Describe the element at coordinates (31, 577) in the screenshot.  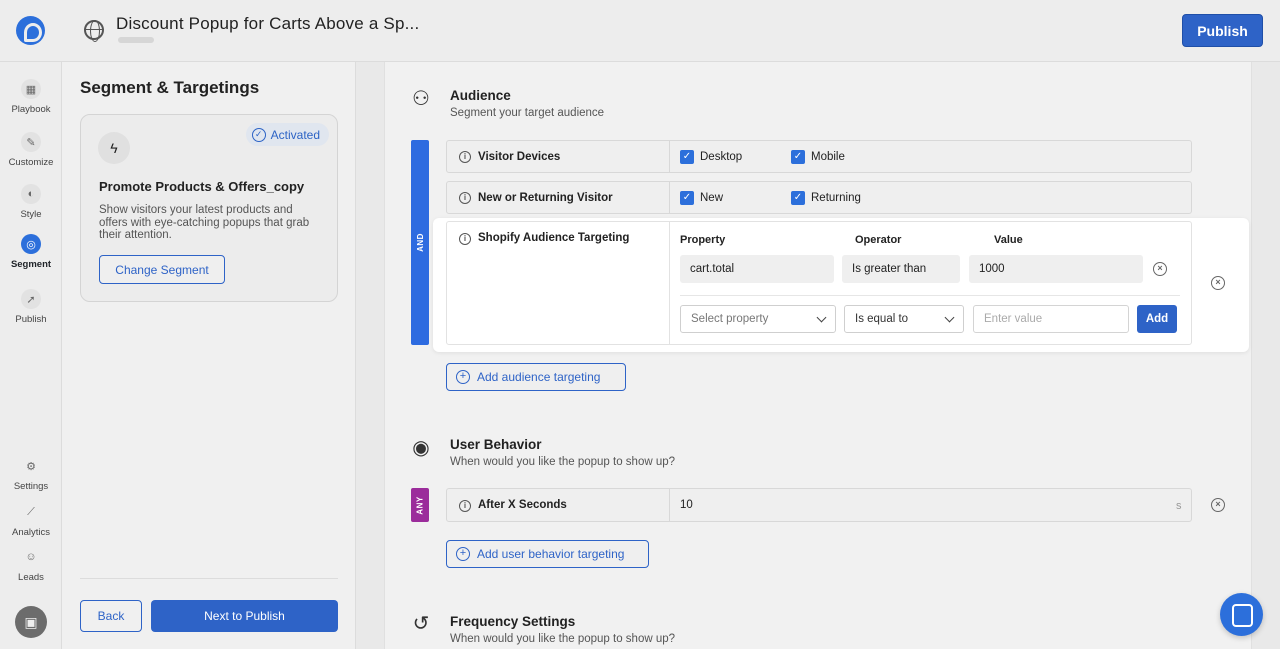
I see `rail-label: Leads` at that location.